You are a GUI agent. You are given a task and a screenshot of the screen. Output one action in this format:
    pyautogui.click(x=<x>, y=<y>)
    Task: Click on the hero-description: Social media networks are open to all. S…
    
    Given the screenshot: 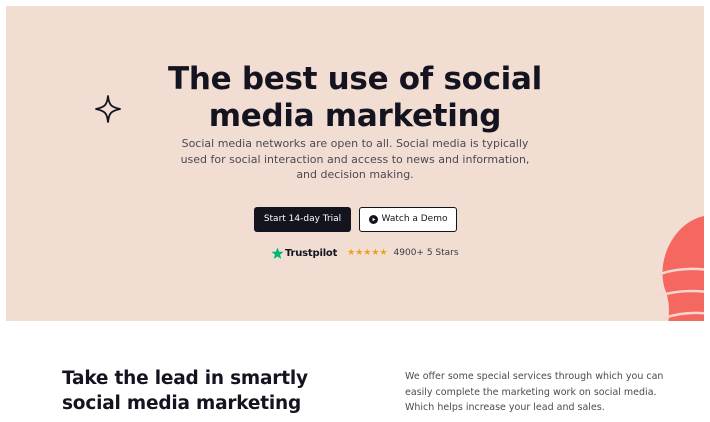 What is the action you would take?
    pyautogui.click(x=355, y=159)
    